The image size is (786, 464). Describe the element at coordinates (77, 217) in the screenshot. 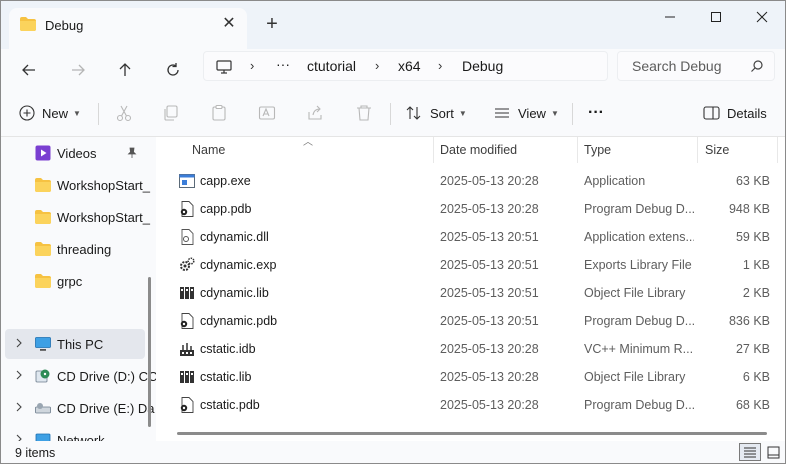

I see `nav-item-workshopstart-2: WorkshopStart_` at that location.